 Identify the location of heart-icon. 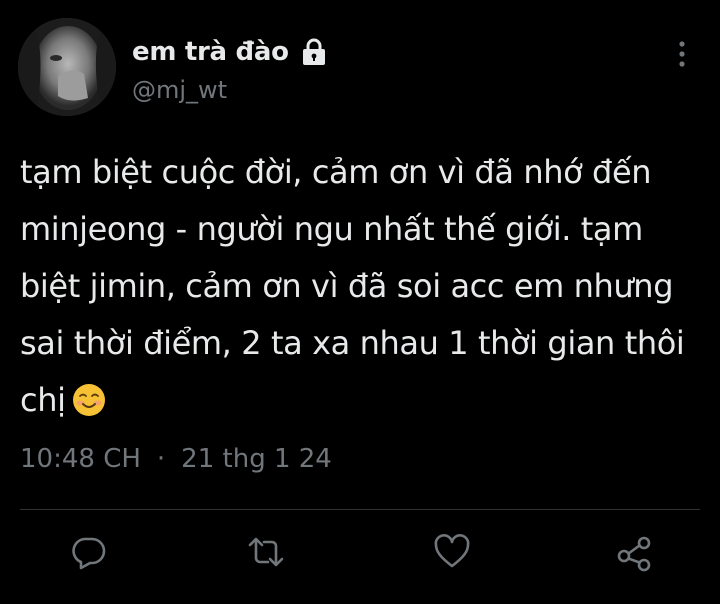
(452, 551).